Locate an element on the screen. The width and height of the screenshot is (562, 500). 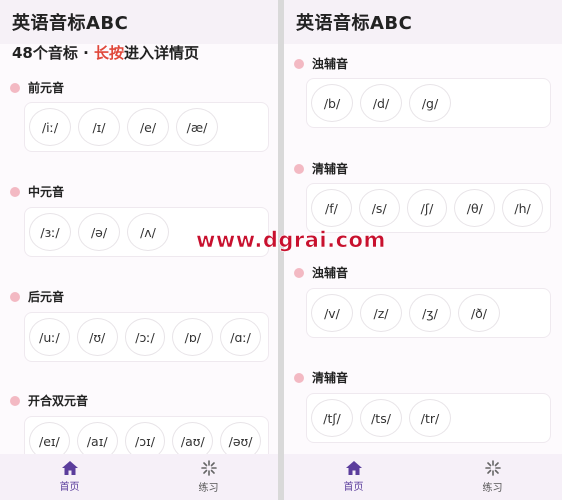
phoneme-chip: /d/ is located at coordinates (381, 103).